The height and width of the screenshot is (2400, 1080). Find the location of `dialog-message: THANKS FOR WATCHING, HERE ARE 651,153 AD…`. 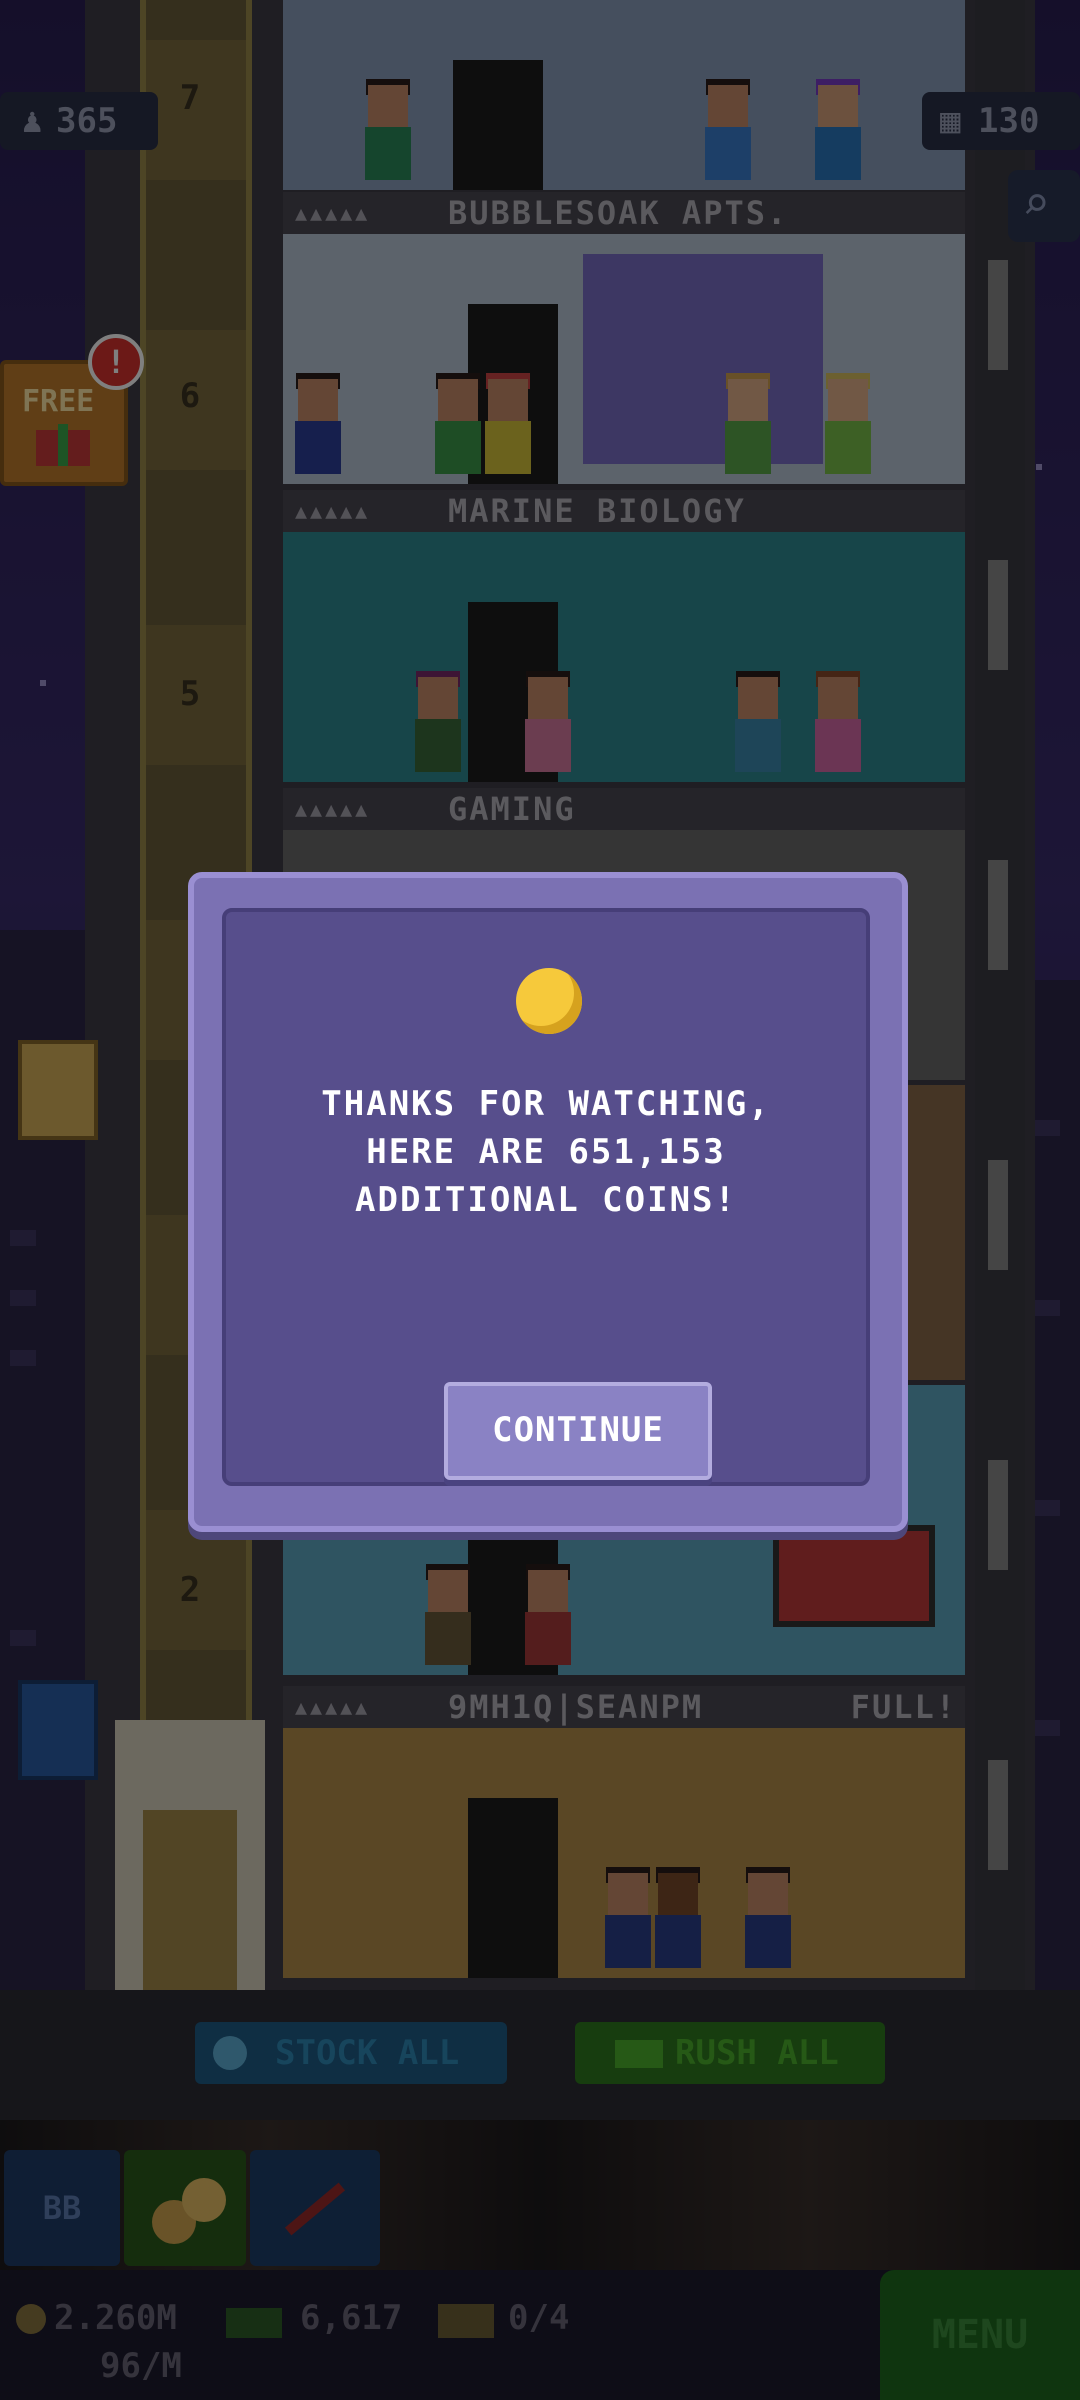

dialog-message: THANKS FOR WATCHING, HERE ARE 651,153 AD… is located at coordinates (546, 1152).